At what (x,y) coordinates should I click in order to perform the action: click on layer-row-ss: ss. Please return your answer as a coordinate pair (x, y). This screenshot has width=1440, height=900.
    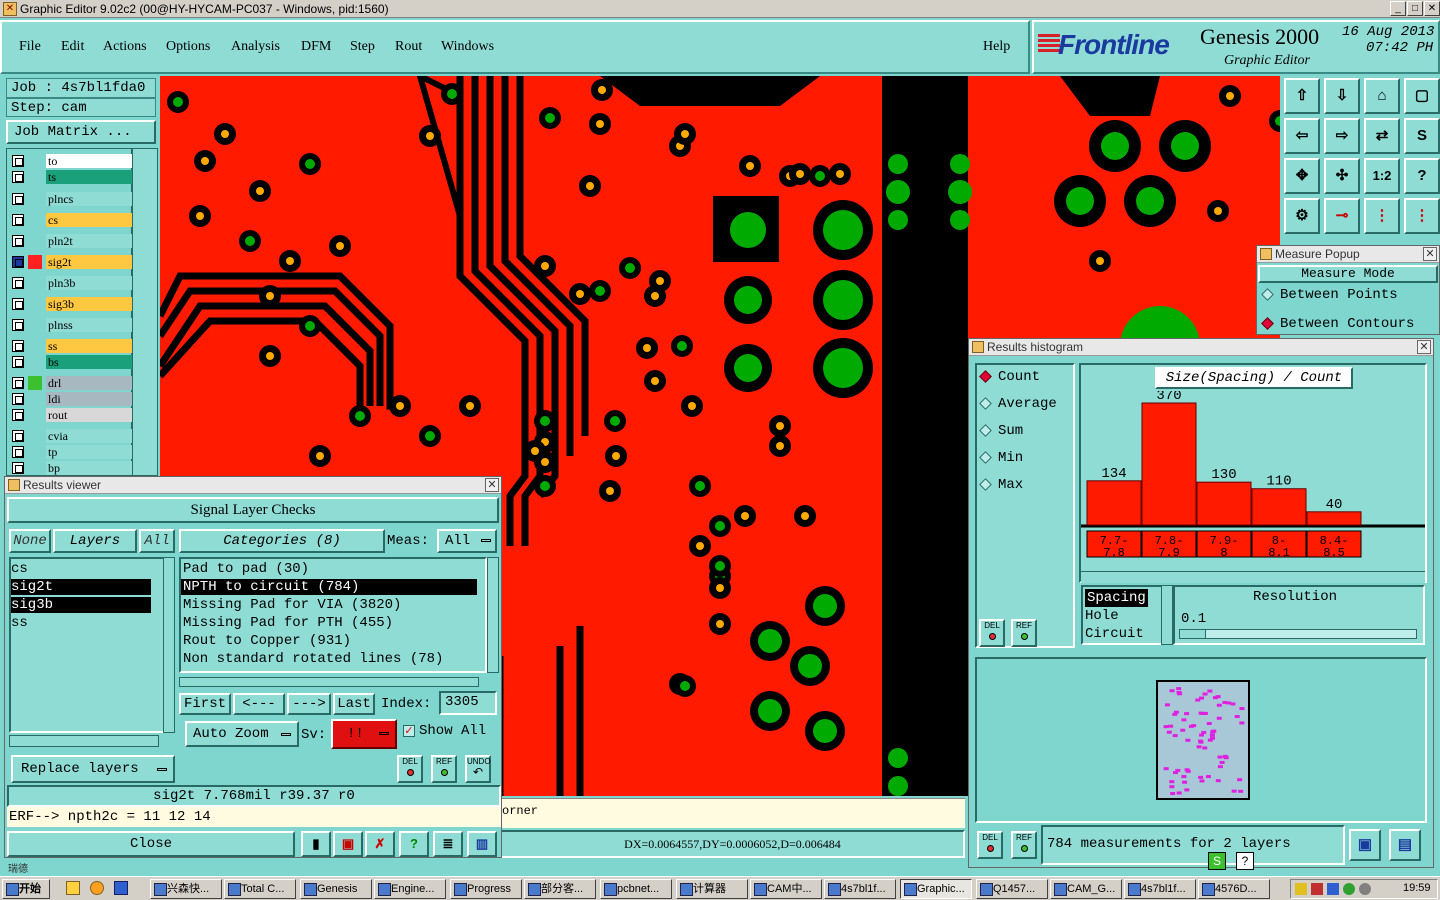
    Looking at the image, I should click on (72, 346).